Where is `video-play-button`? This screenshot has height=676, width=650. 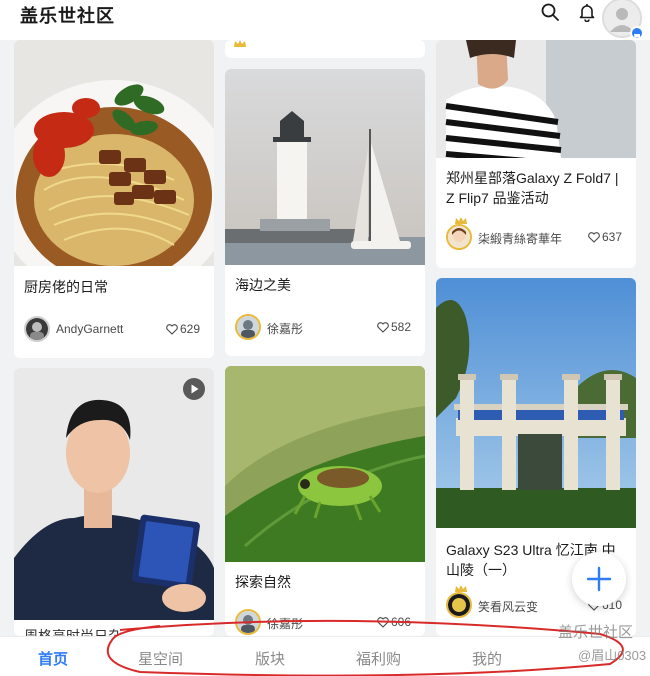
video-play-button is located at coordinates (194, 389).